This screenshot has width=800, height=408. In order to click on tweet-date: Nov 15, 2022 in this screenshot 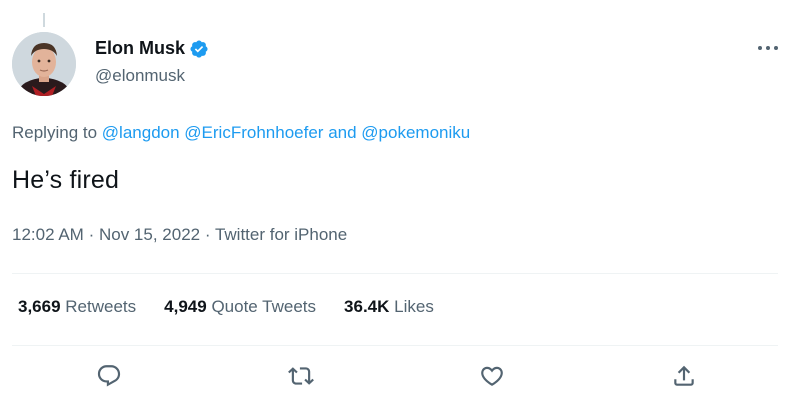, I will do `click(149, 234)`.